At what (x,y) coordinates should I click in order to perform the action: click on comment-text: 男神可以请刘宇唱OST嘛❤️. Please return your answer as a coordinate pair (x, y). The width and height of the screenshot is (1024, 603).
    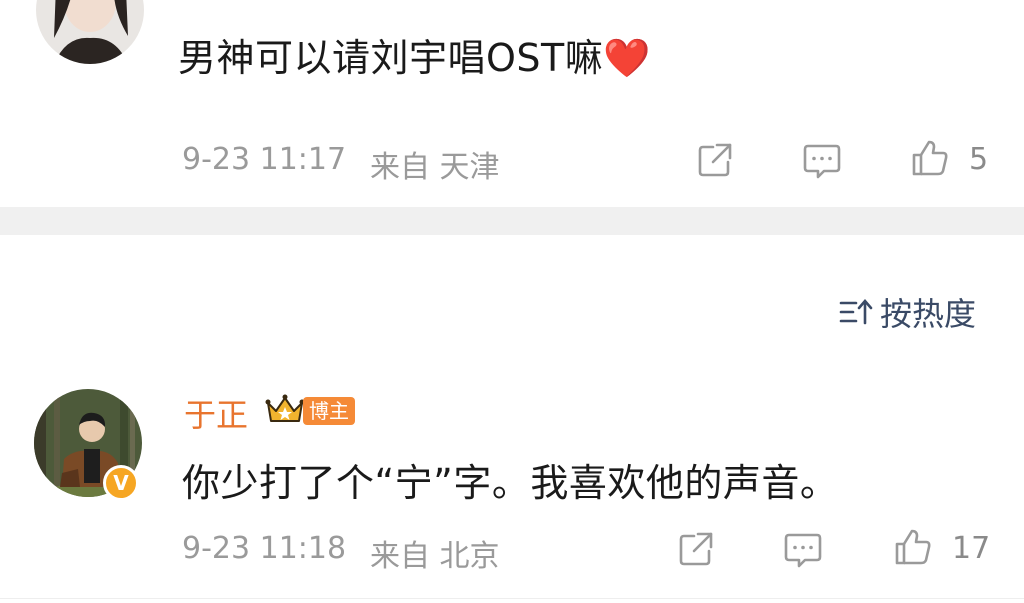
    Looking at the image, I should click on (415, 58).